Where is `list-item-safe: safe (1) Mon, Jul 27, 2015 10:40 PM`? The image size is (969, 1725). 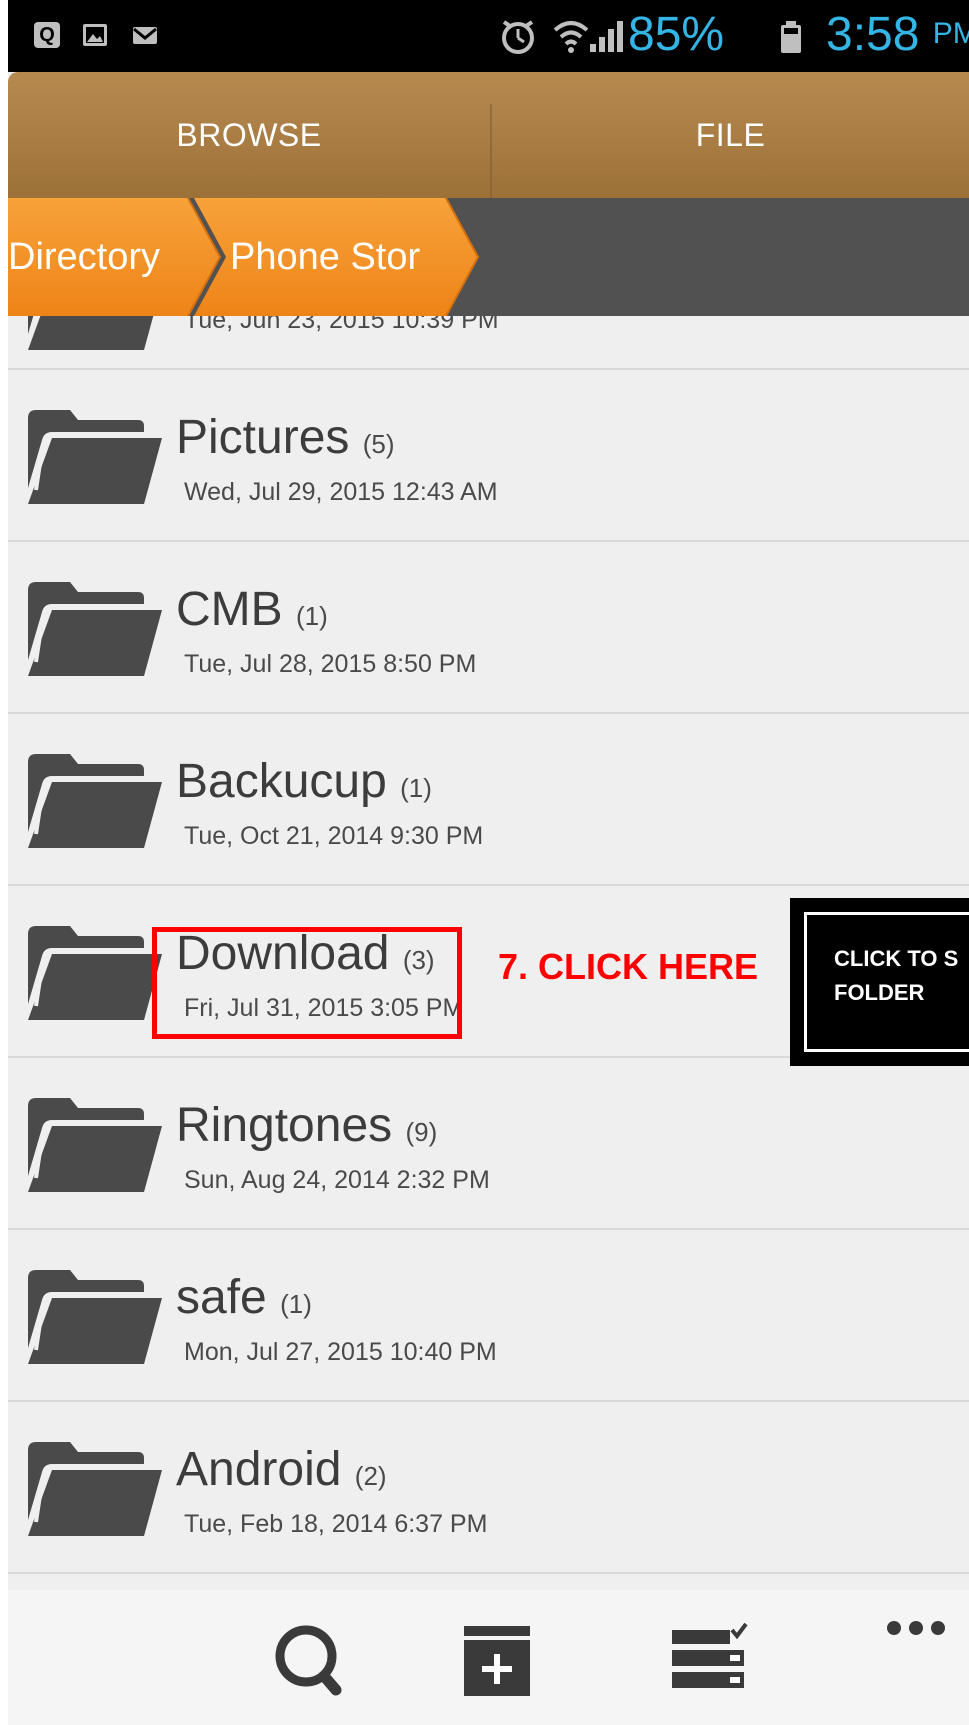
list-item-safe: safe (1) Mon, Jul 27, 2015 10:40 PM is located at coordinates (488, 1316).